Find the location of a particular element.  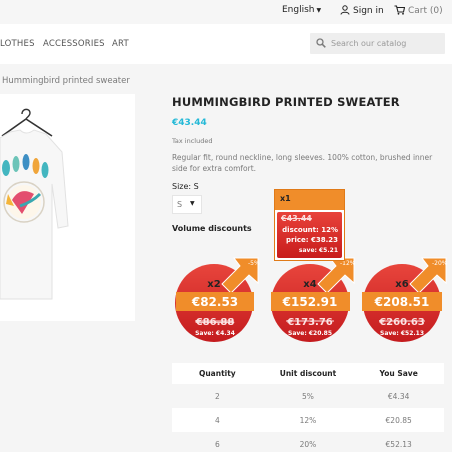

cell-quantity: 4 is located at coordinates (217, 420).